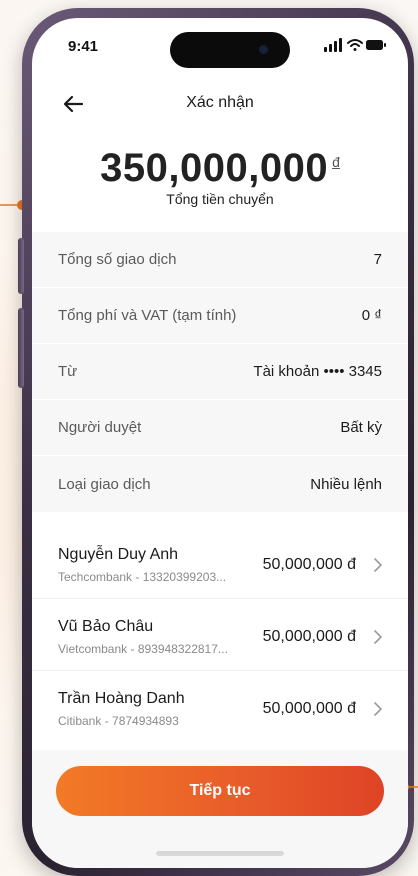  What do you see at coordinates (21, 266) in the screenshot?
I see `volume-up-button` at bounding box center [21, 266].